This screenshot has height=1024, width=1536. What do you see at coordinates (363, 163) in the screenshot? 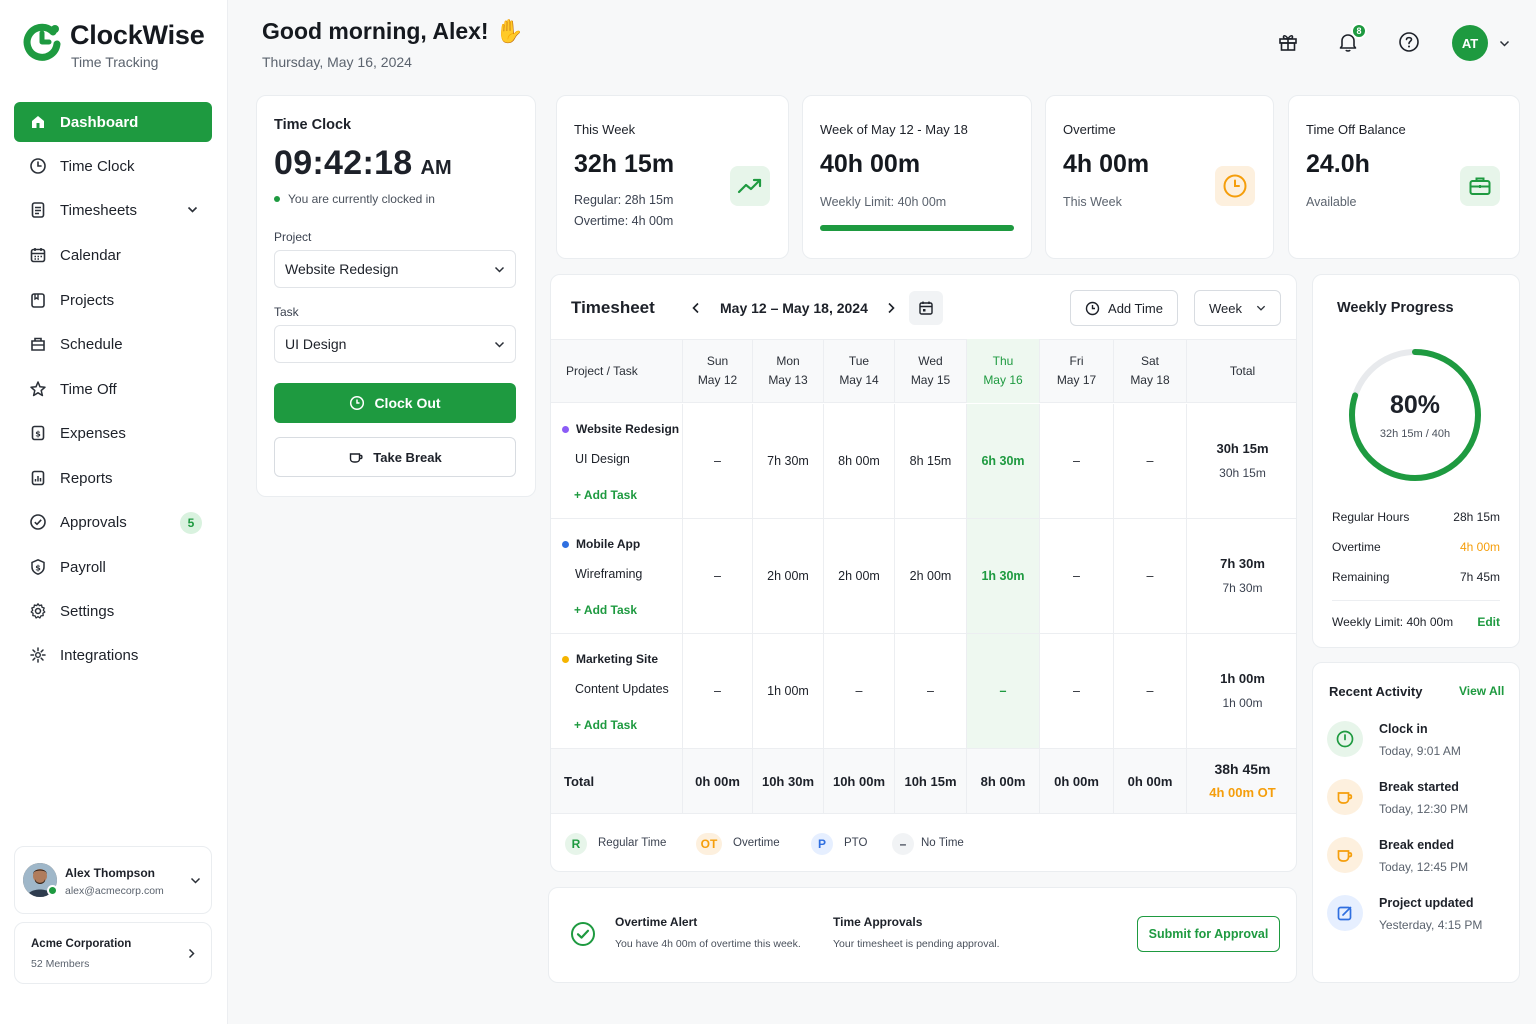
I see `current-time: 09:42:18 AM` at bounding box center [363, 163].